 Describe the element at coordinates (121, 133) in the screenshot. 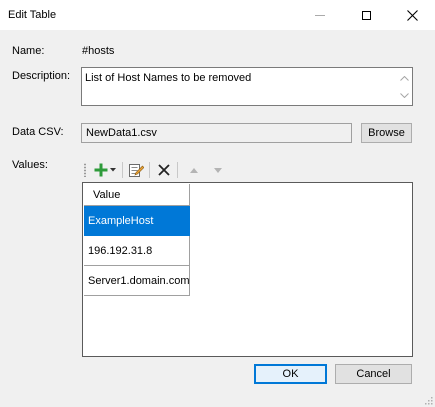

I see `csv-value: NewData1.csv` at that location.